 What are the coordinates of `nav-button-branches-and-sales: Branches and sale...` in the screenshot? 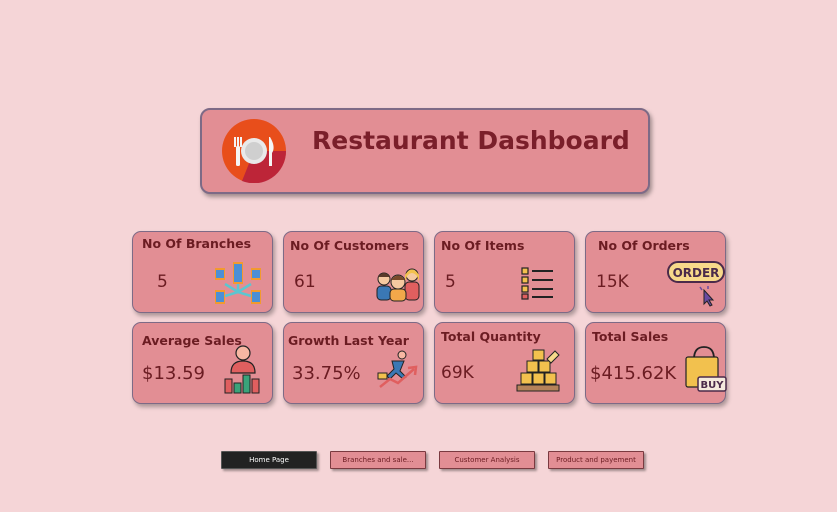 It's located at (378, 460).